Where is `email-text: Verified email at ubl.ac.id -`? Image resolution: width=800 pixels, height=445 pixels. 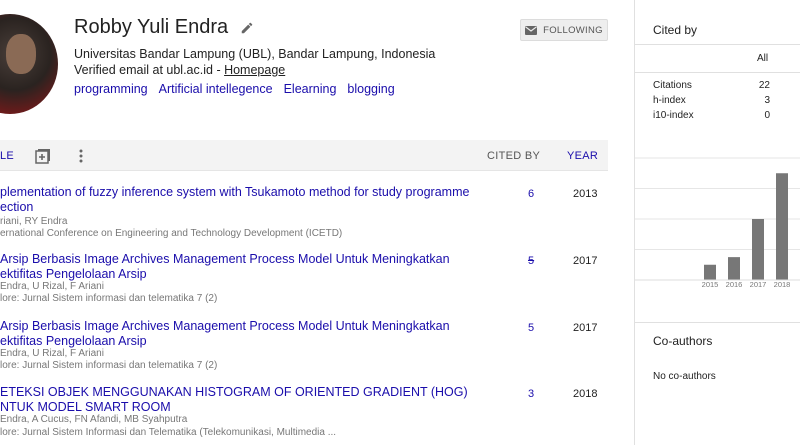
email-text: Verified email at ubl.ac.id - is located at coordinates (149, 70).